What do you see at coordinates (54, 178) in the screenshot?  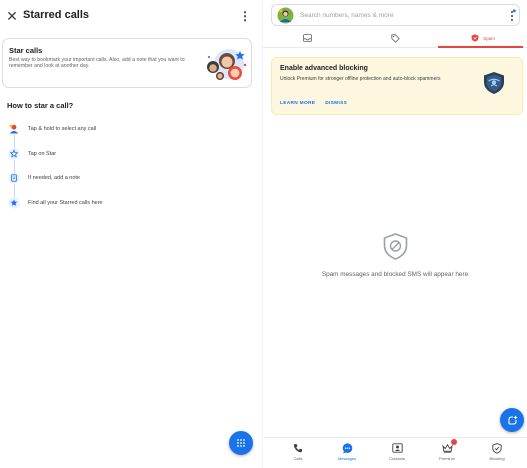 I see `step-label: If needed, add a note` at bounding box center [54, 178].